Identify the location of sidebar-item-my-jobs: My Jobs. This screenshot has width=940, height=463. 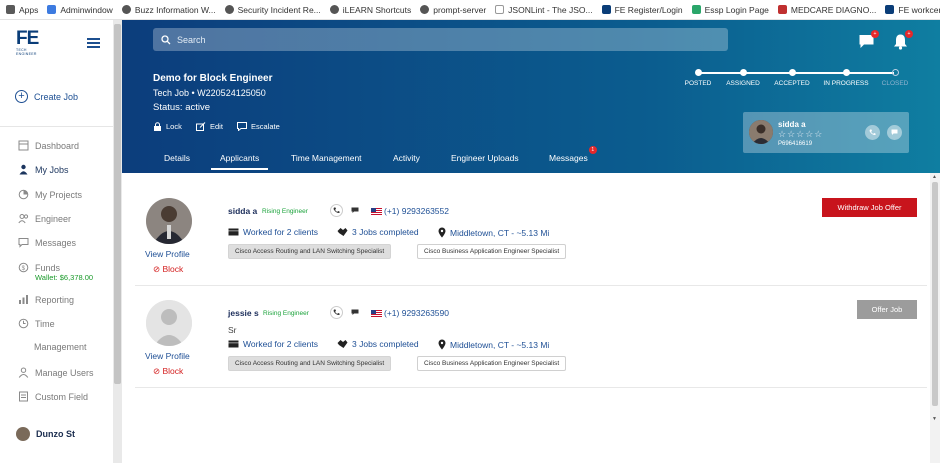
(43, 169).